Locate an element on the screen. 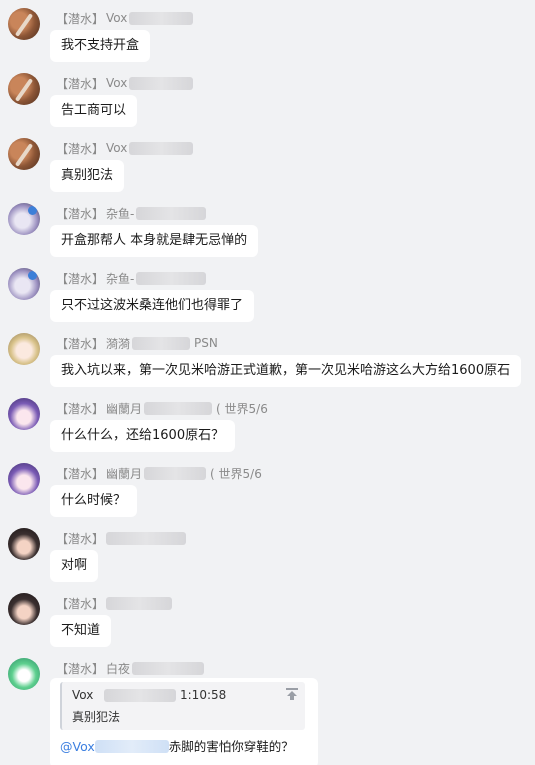 The width and height of the screenshot is (535, 765). reply-content: @Vox 赤脚的害怕你穿鞋的？ is located at coordinates (177, 747).